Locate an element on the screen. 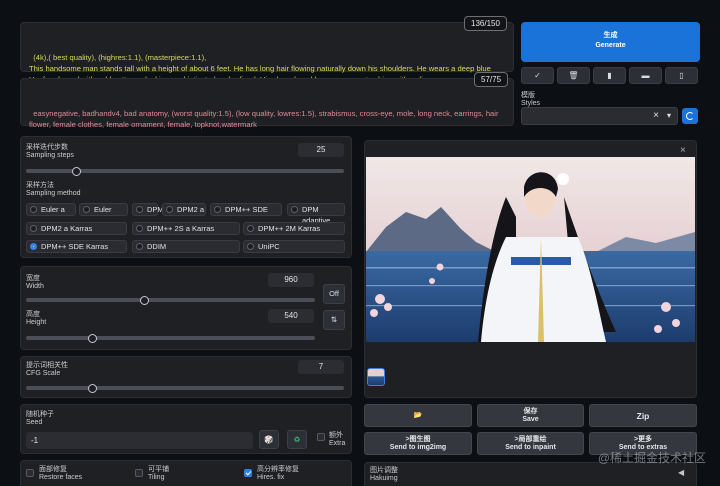 This screenshot has height=486, width=720. cfg-slider is located at coordinates (185, 388).